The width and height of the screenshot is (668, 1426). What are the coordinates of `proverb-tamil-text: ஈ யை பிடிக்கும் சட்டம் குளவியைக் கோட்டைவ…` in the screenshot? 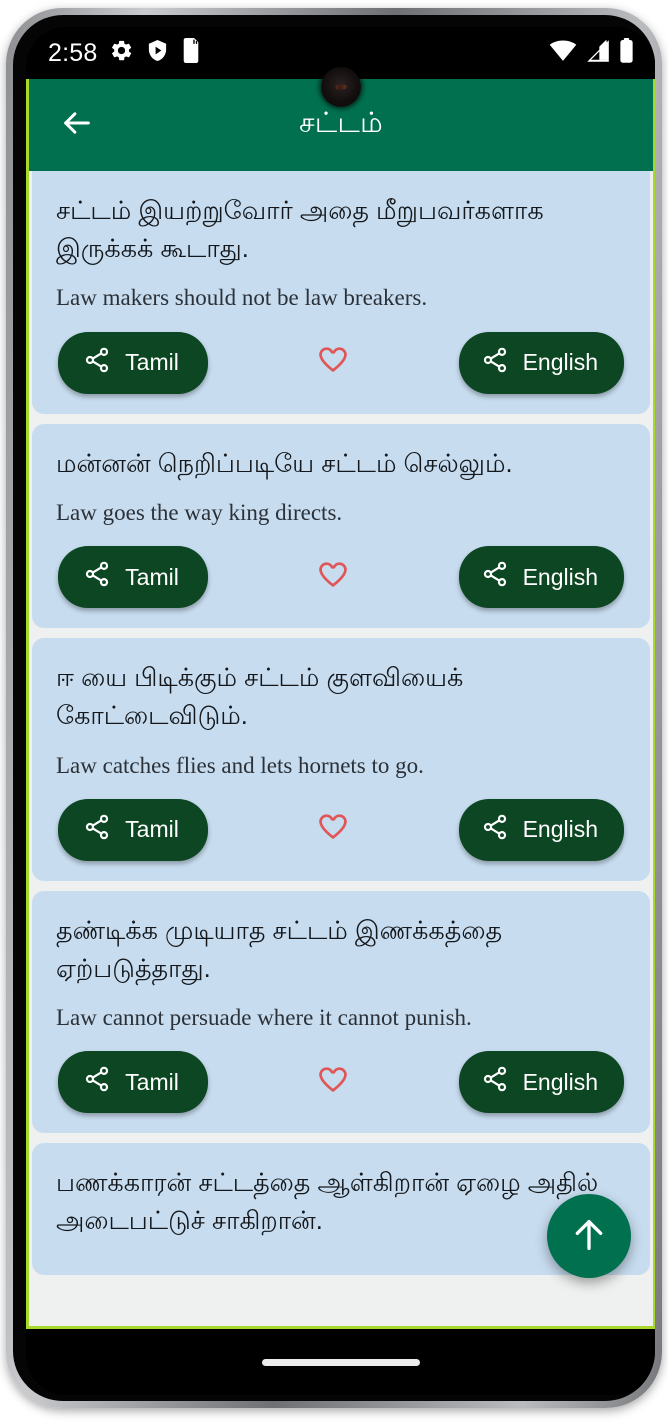 It's located at (260, 697).